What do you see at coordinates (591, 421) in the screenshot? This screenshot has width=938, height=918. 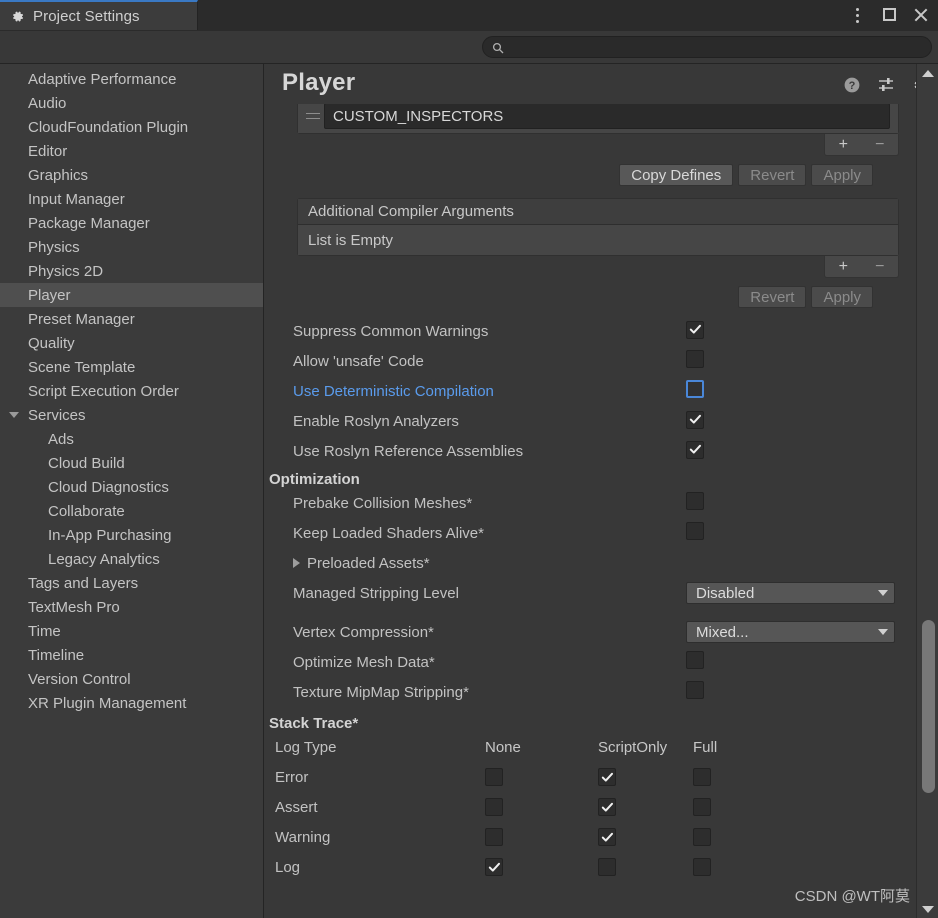 I see `toggle-row: Enable Roslyn Analyzers` at bounding box center [591, 421].